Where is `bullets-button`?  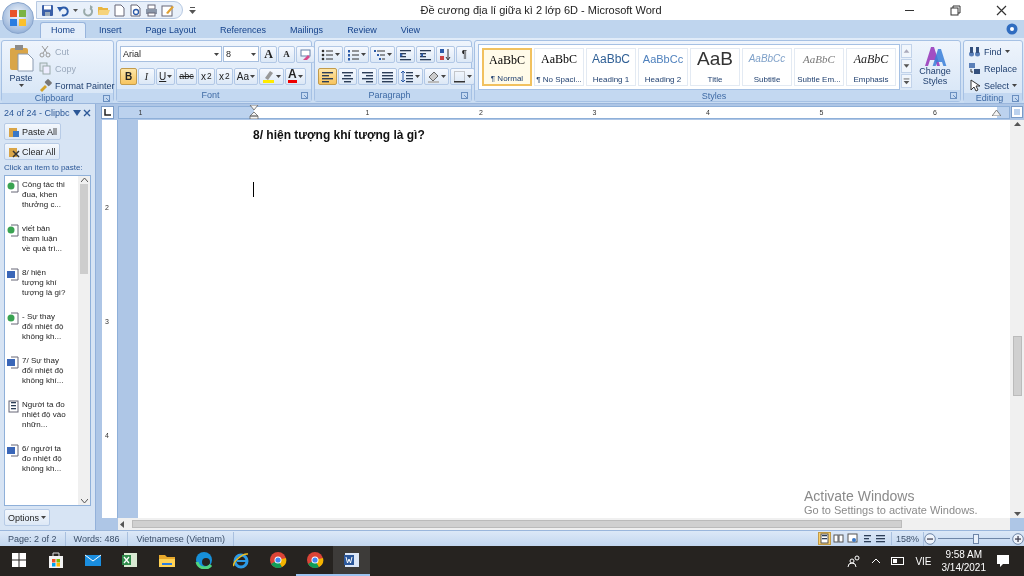 bullets-button is located at coordinates (330, 54).